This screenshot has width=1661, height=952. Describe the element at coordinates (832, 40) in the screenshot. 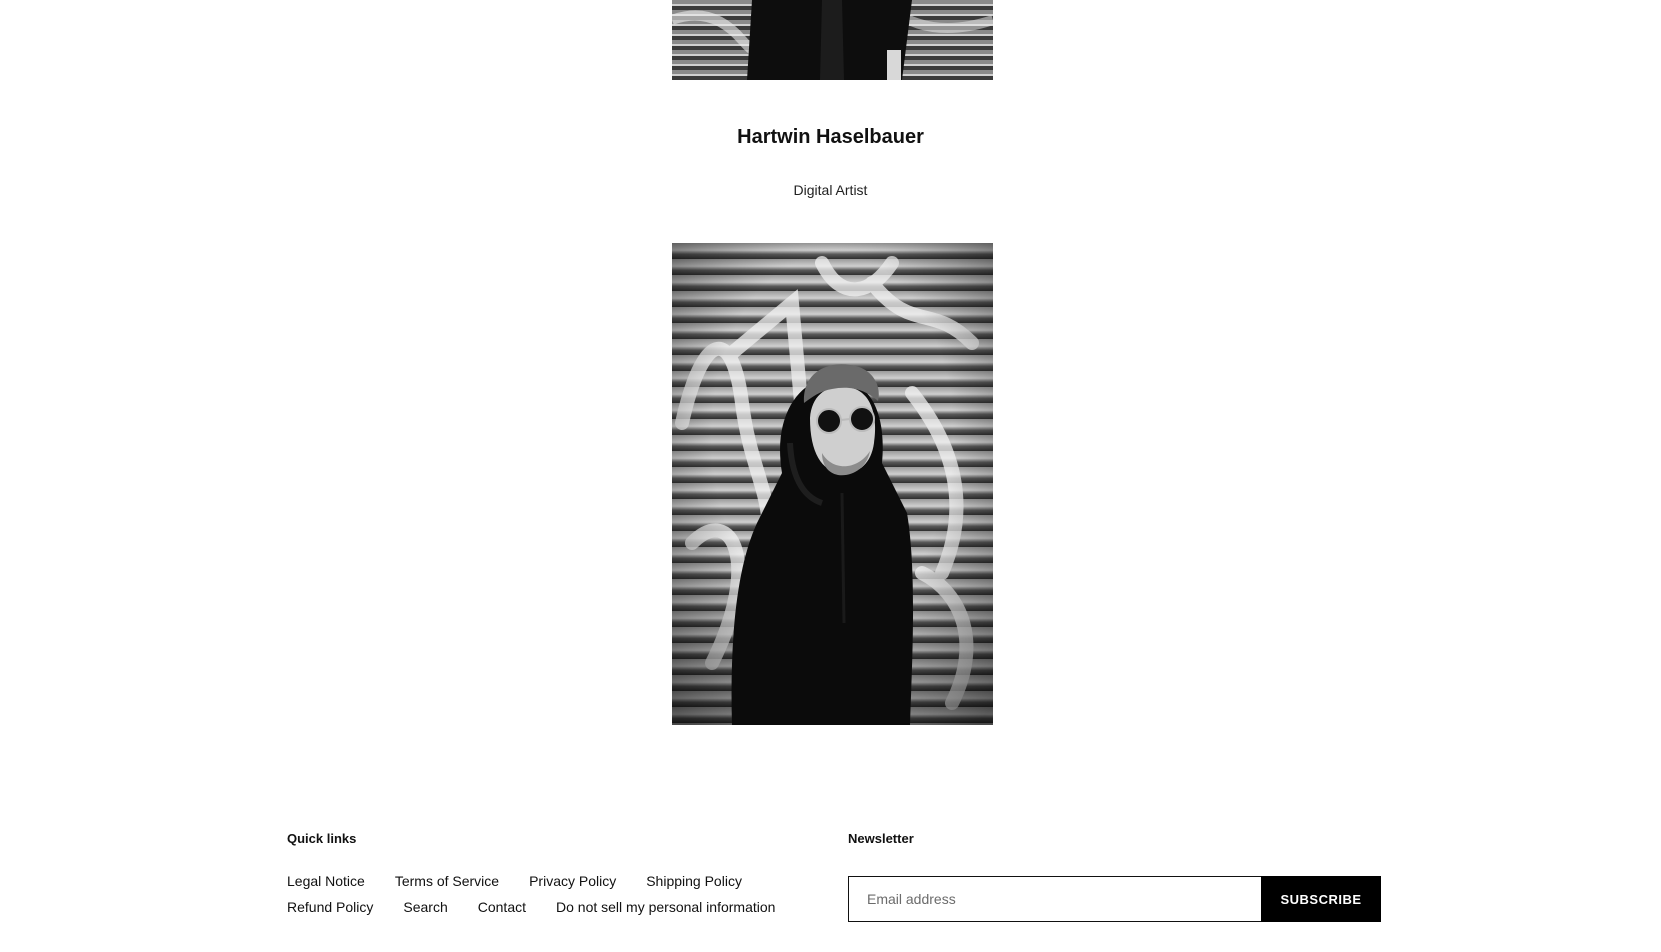

I see `artist-photo-top` at that location.